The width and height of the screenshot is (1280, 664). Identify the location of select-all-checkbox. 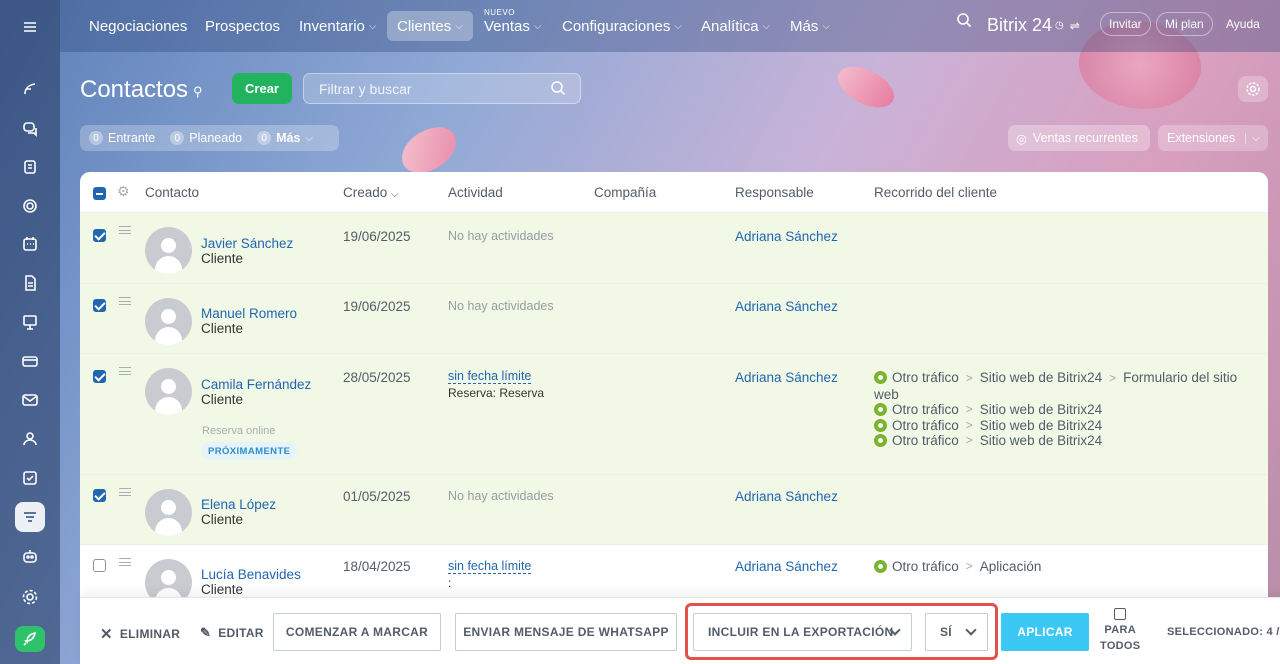
(99, 193).